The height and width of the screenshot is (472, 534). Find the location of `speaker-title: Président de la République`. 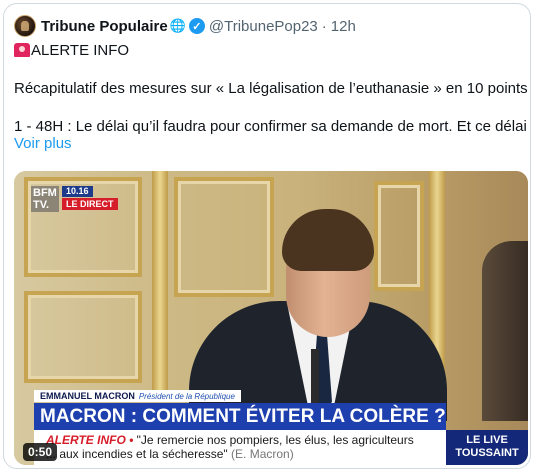

speaker-title: Président de la République is located at coordinates (186, 396).